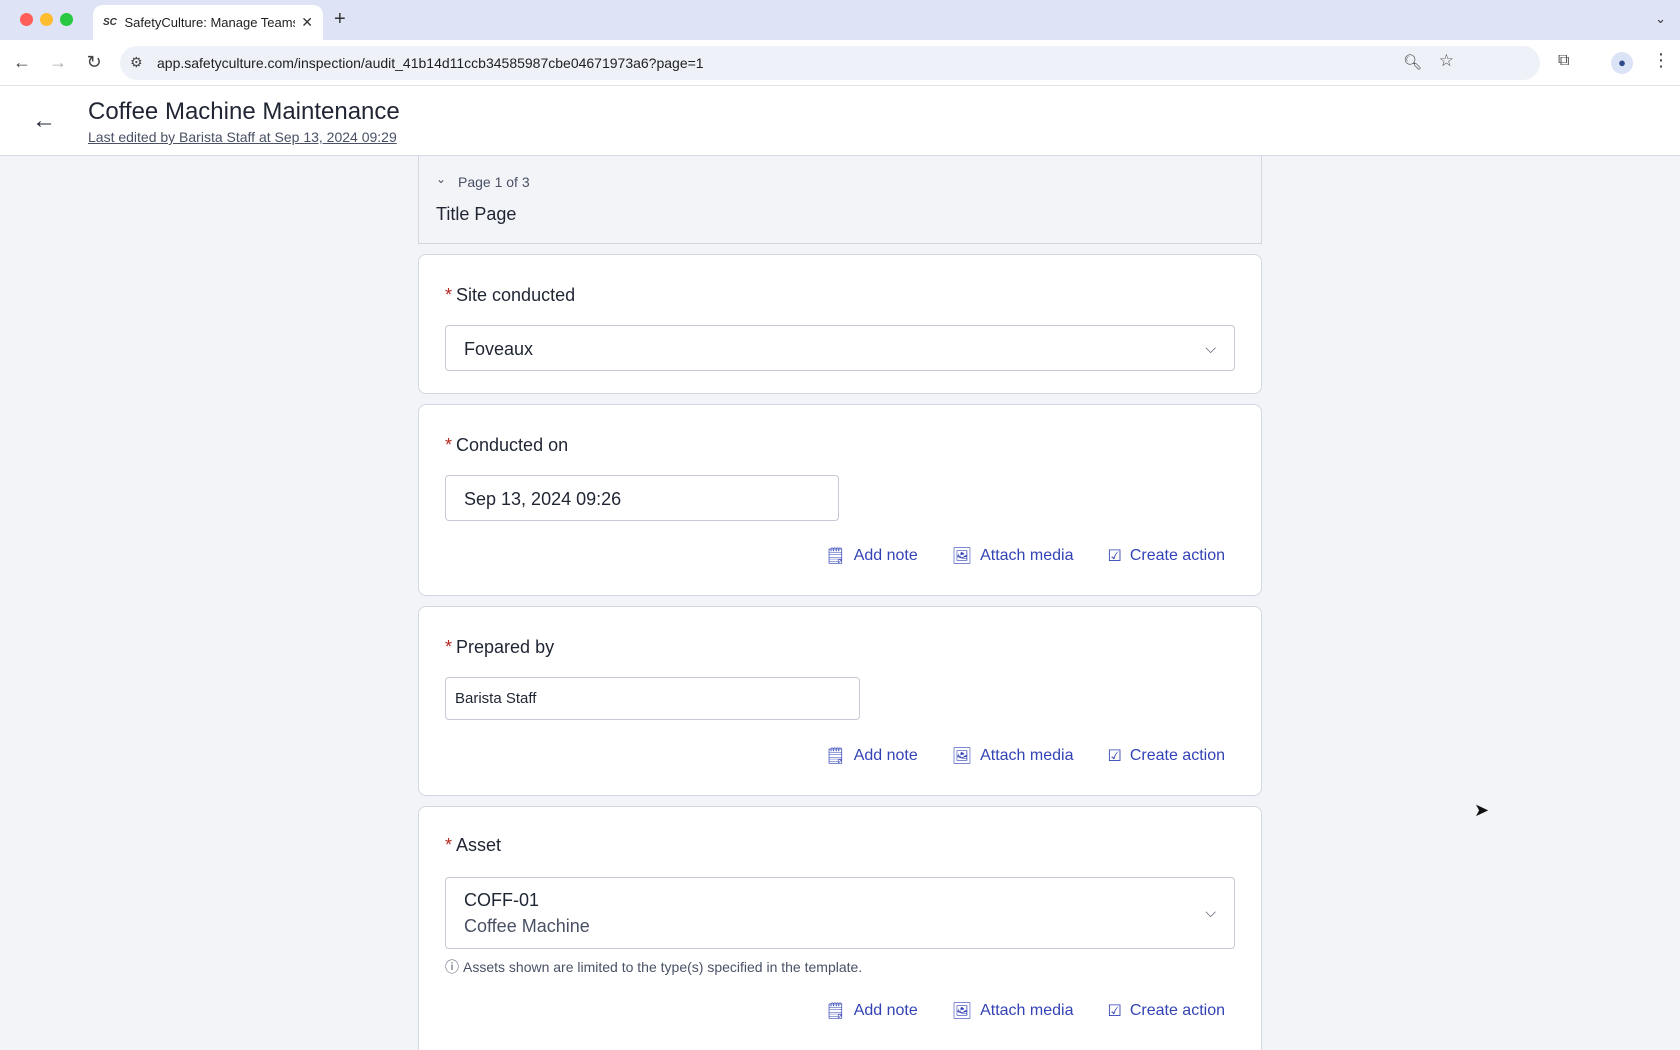  Describe the element at coordinates (46, 19) in the screenshot. I see `minimize-window-button` at that location.